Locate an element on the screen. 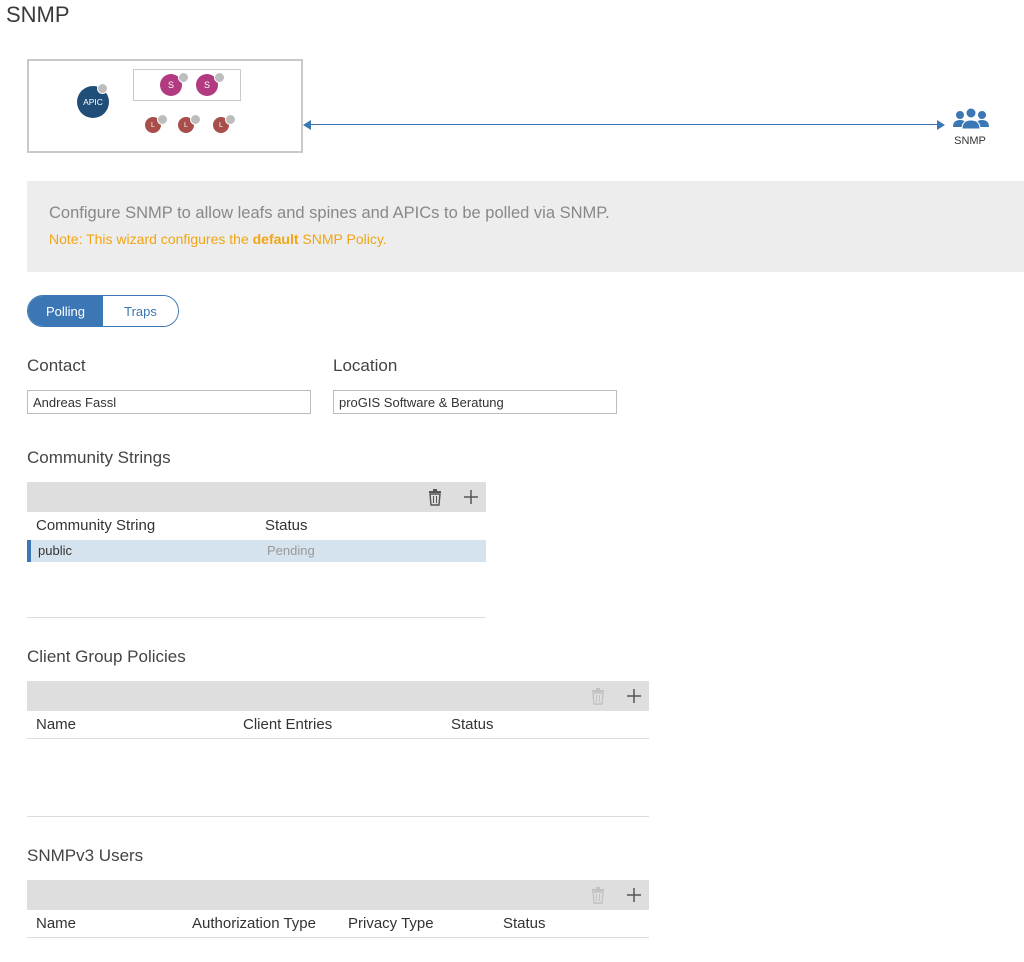 This screenshot has height=962, width=1024. tab-polling: Polling is located at coordinates (65, 311).